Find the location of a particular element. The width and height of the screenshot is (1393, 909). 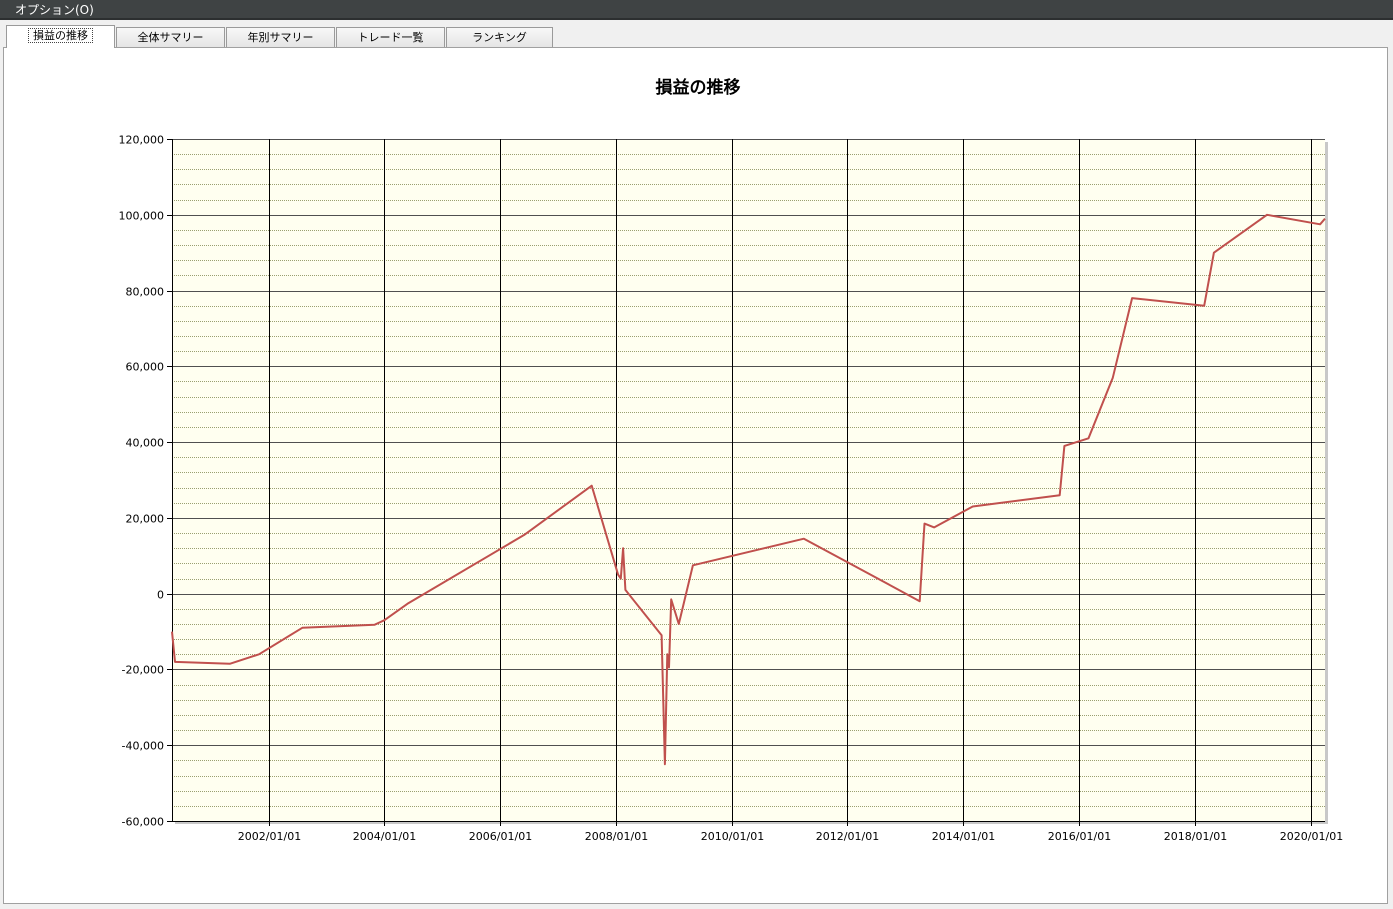

x-tick-label: 2008/01/01 is located at coordinates (616, 836).